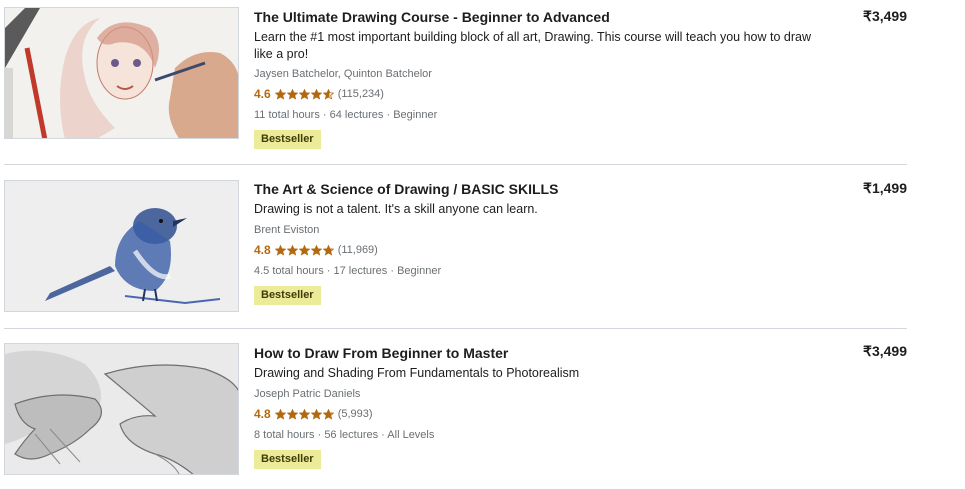  I want to click on rating-row: 4.8 (11,969), so click(534, 250).